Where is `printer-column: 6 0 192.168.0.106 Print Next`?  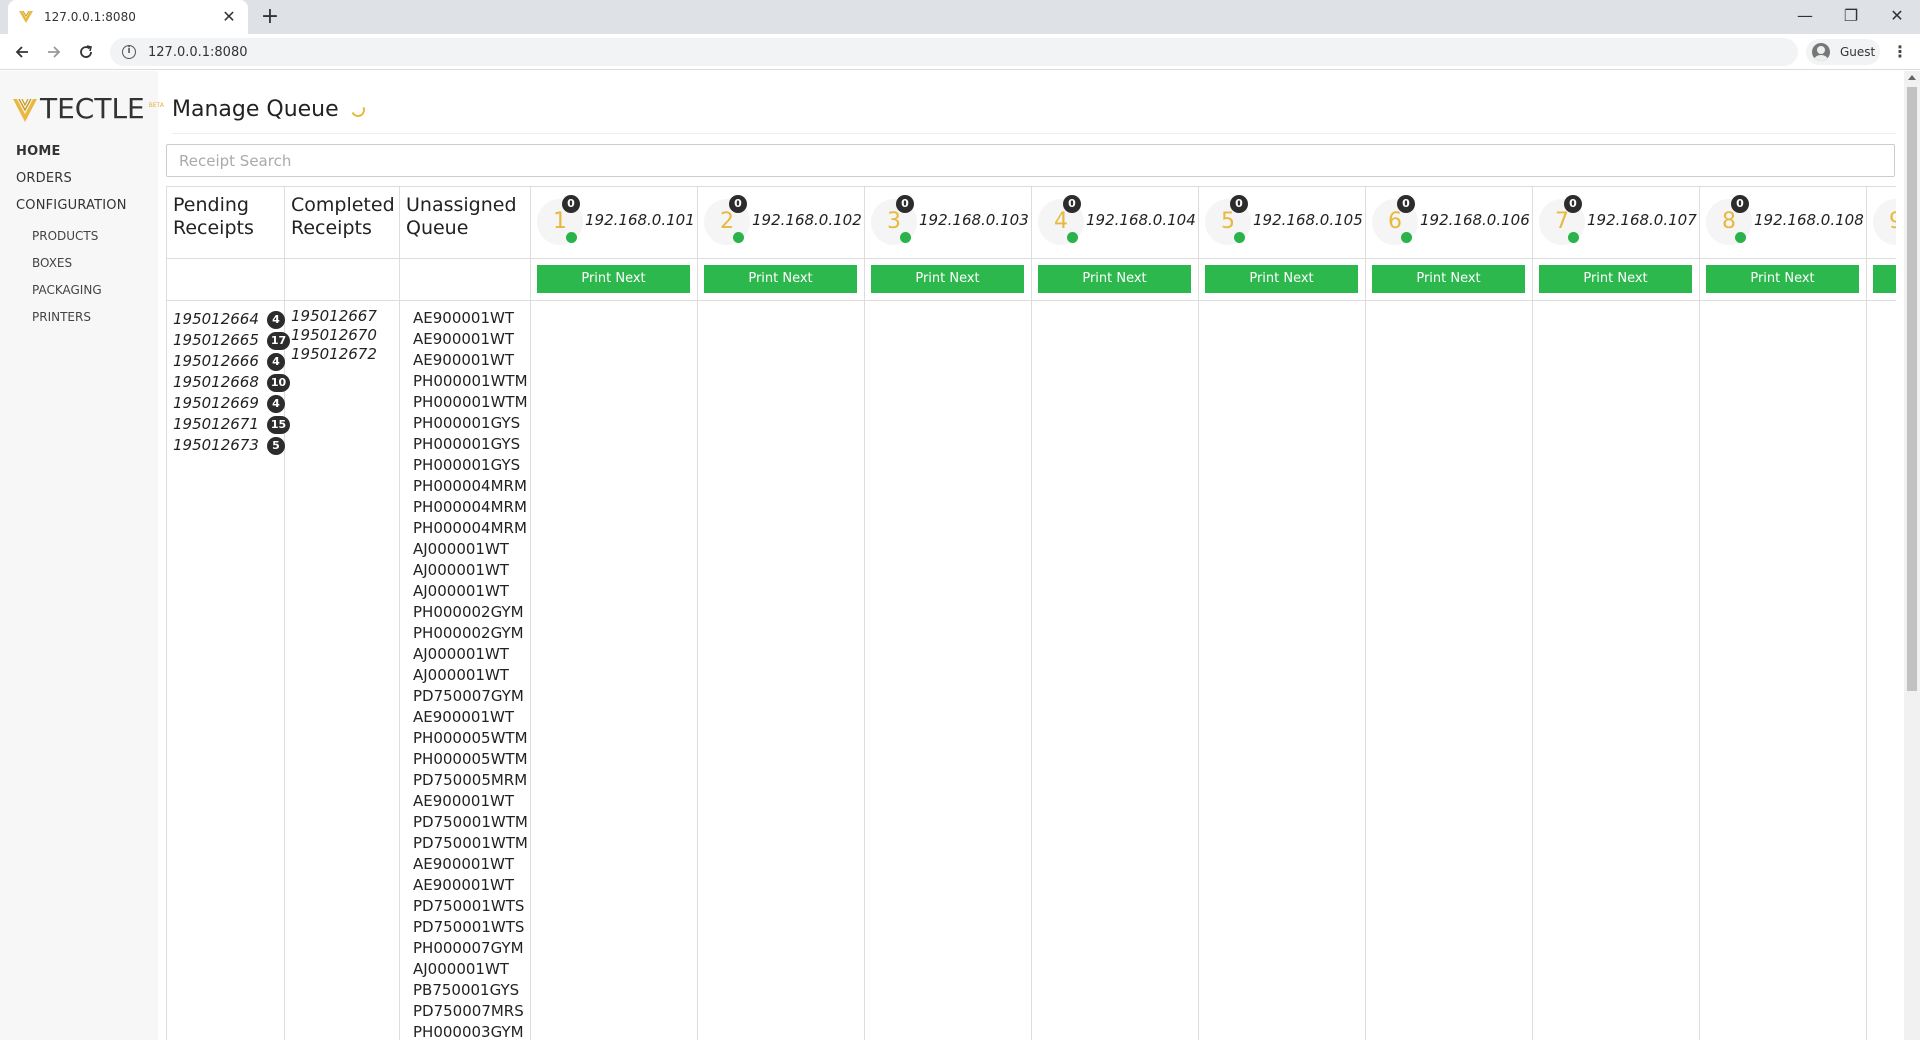
printer-column: 6 0 192.168.0.106 Print Next is located at coordinates (1449, 613).